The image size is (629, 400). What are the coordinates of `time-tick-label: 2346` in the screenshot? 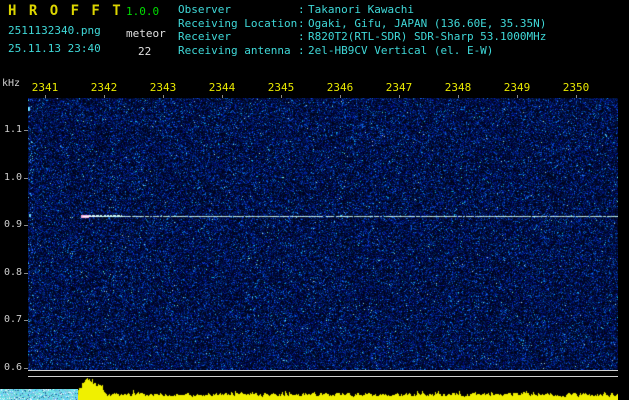 It's located at (340, 87).